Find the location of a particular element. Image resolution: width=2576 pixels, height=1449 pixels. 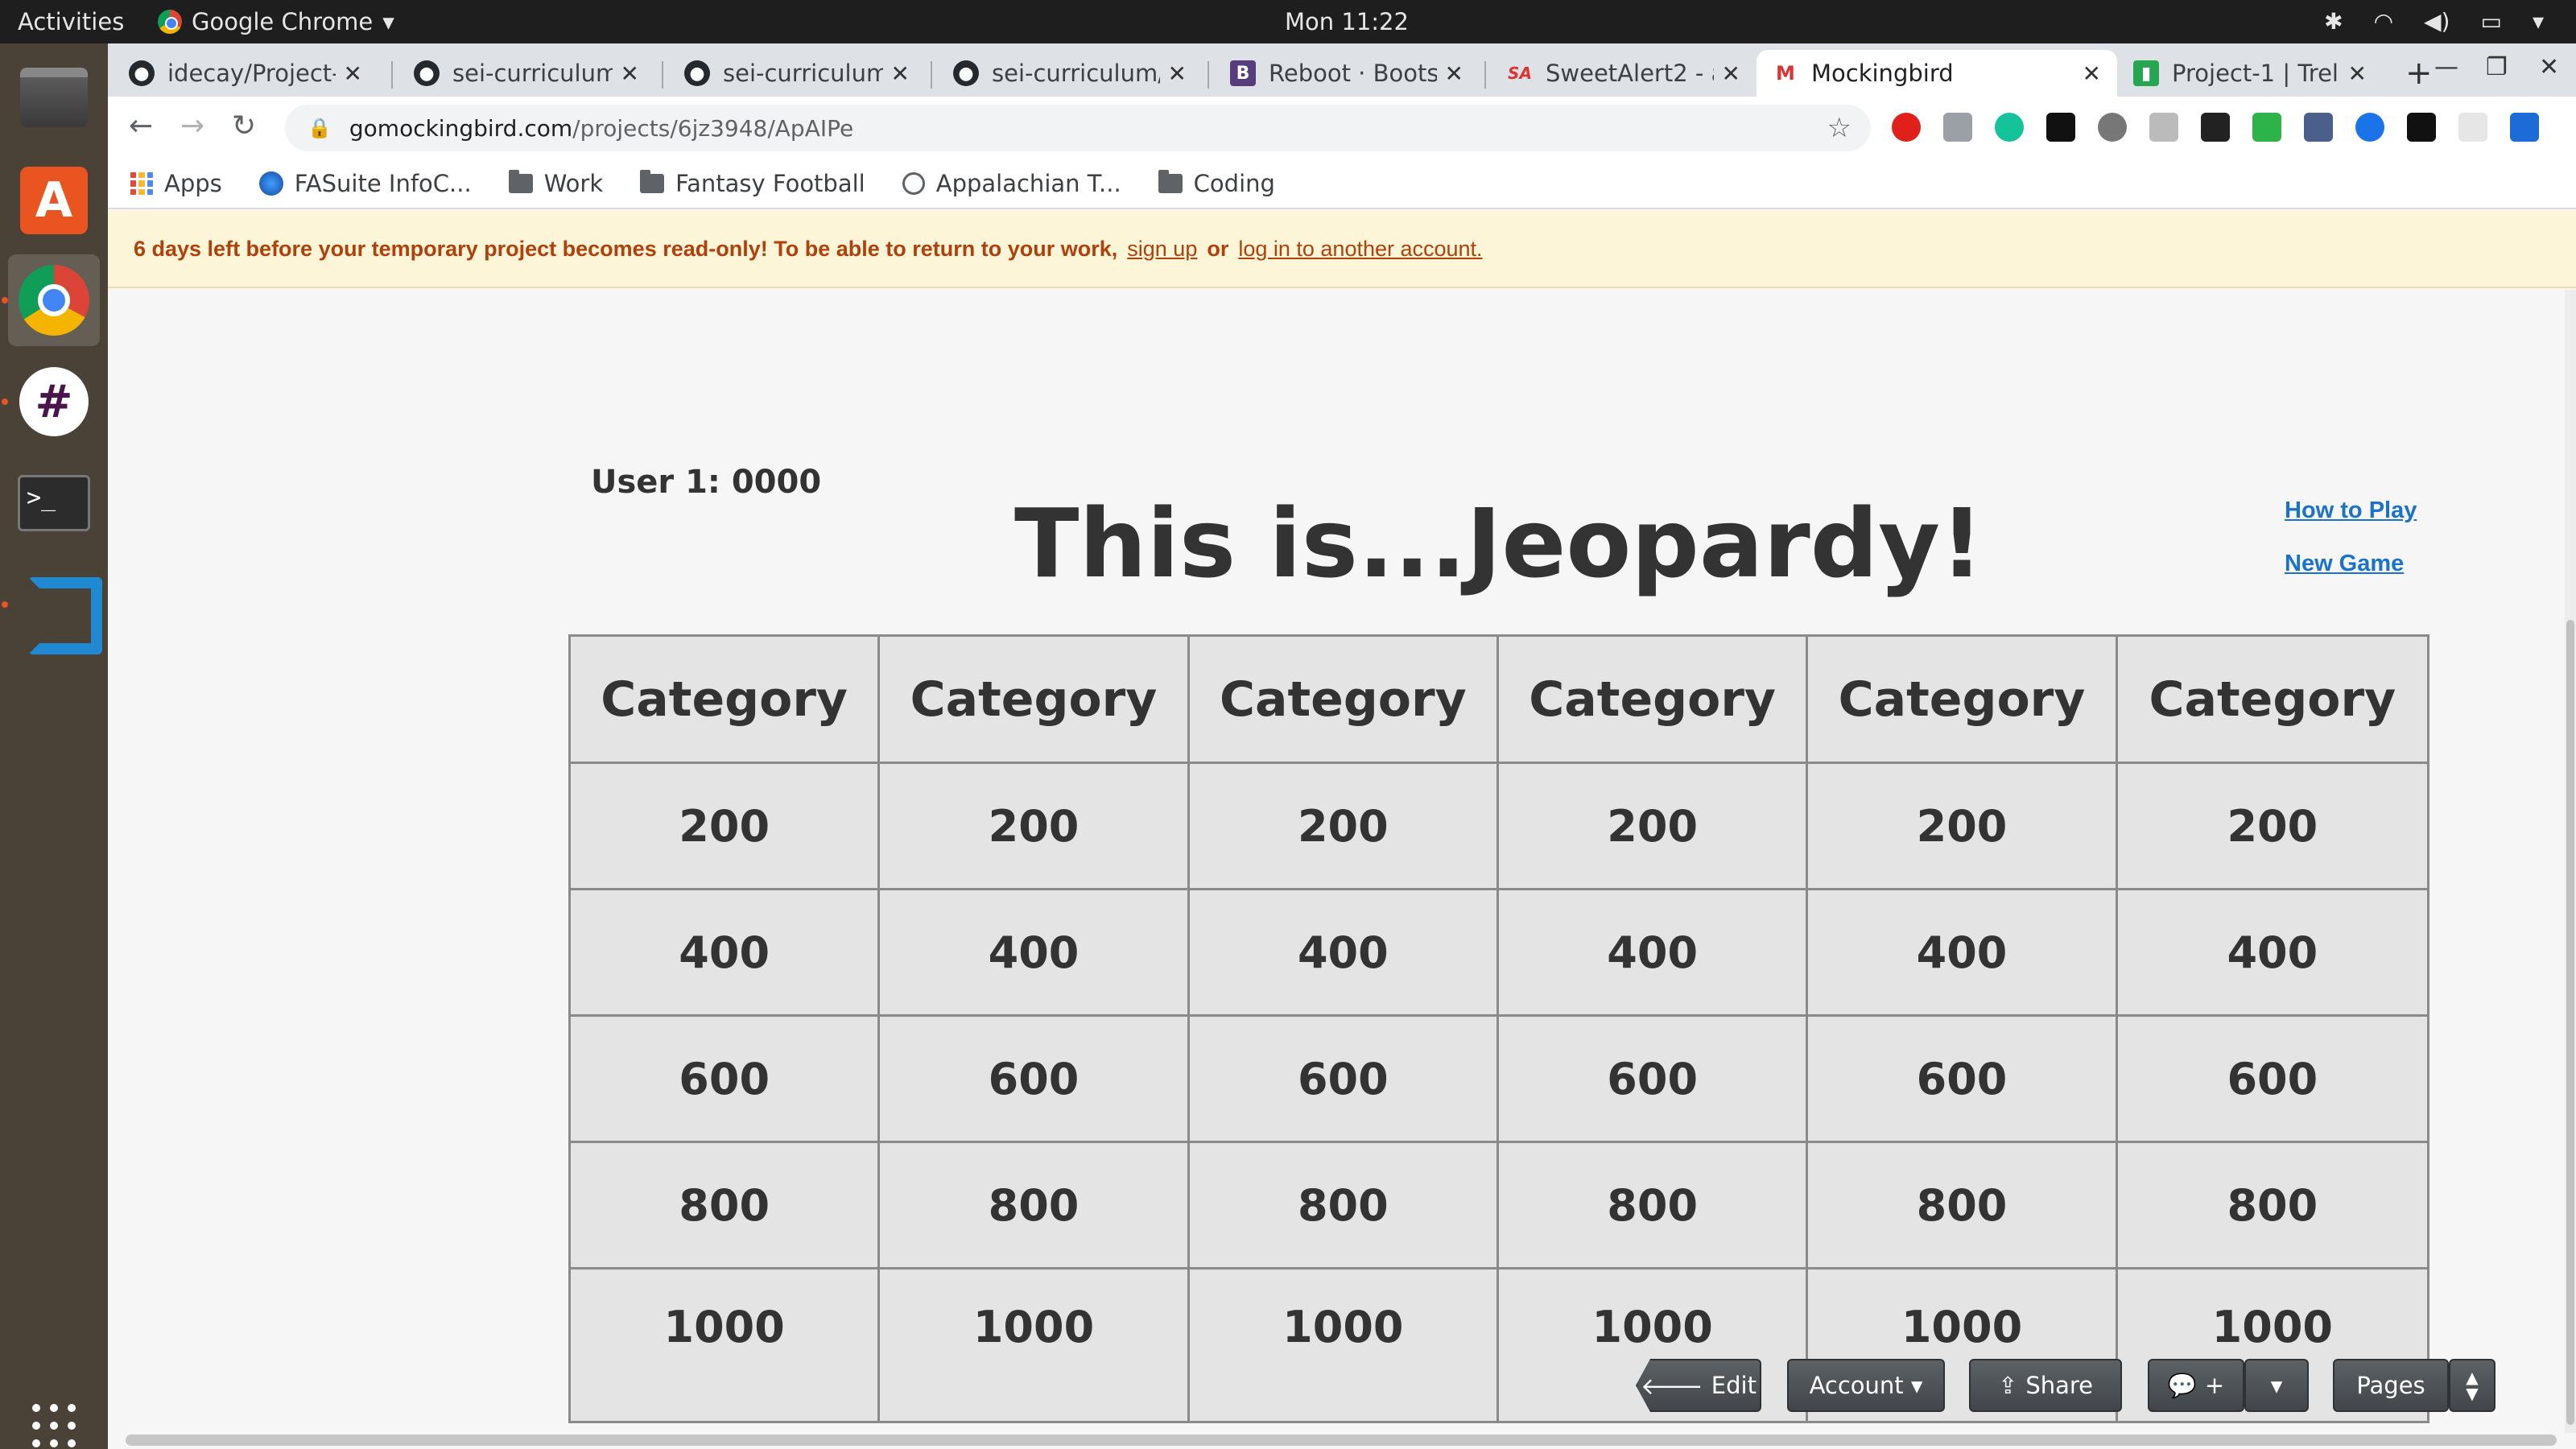

adblock-icon is located at coordinates (1906, 127).